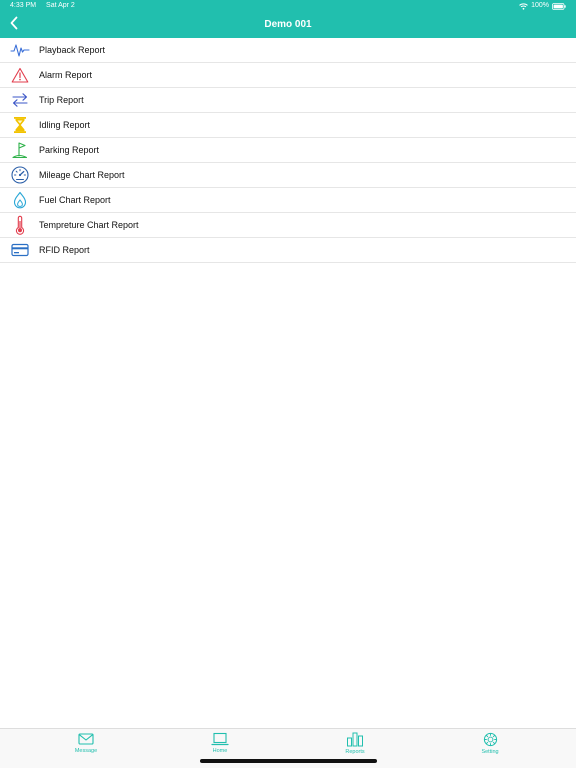 This screenshot has height=768, width=576. What do you see at coordinates (220, 751) in the screenshot?
I see `tab-label: Home` at bounding box center [220, 751].